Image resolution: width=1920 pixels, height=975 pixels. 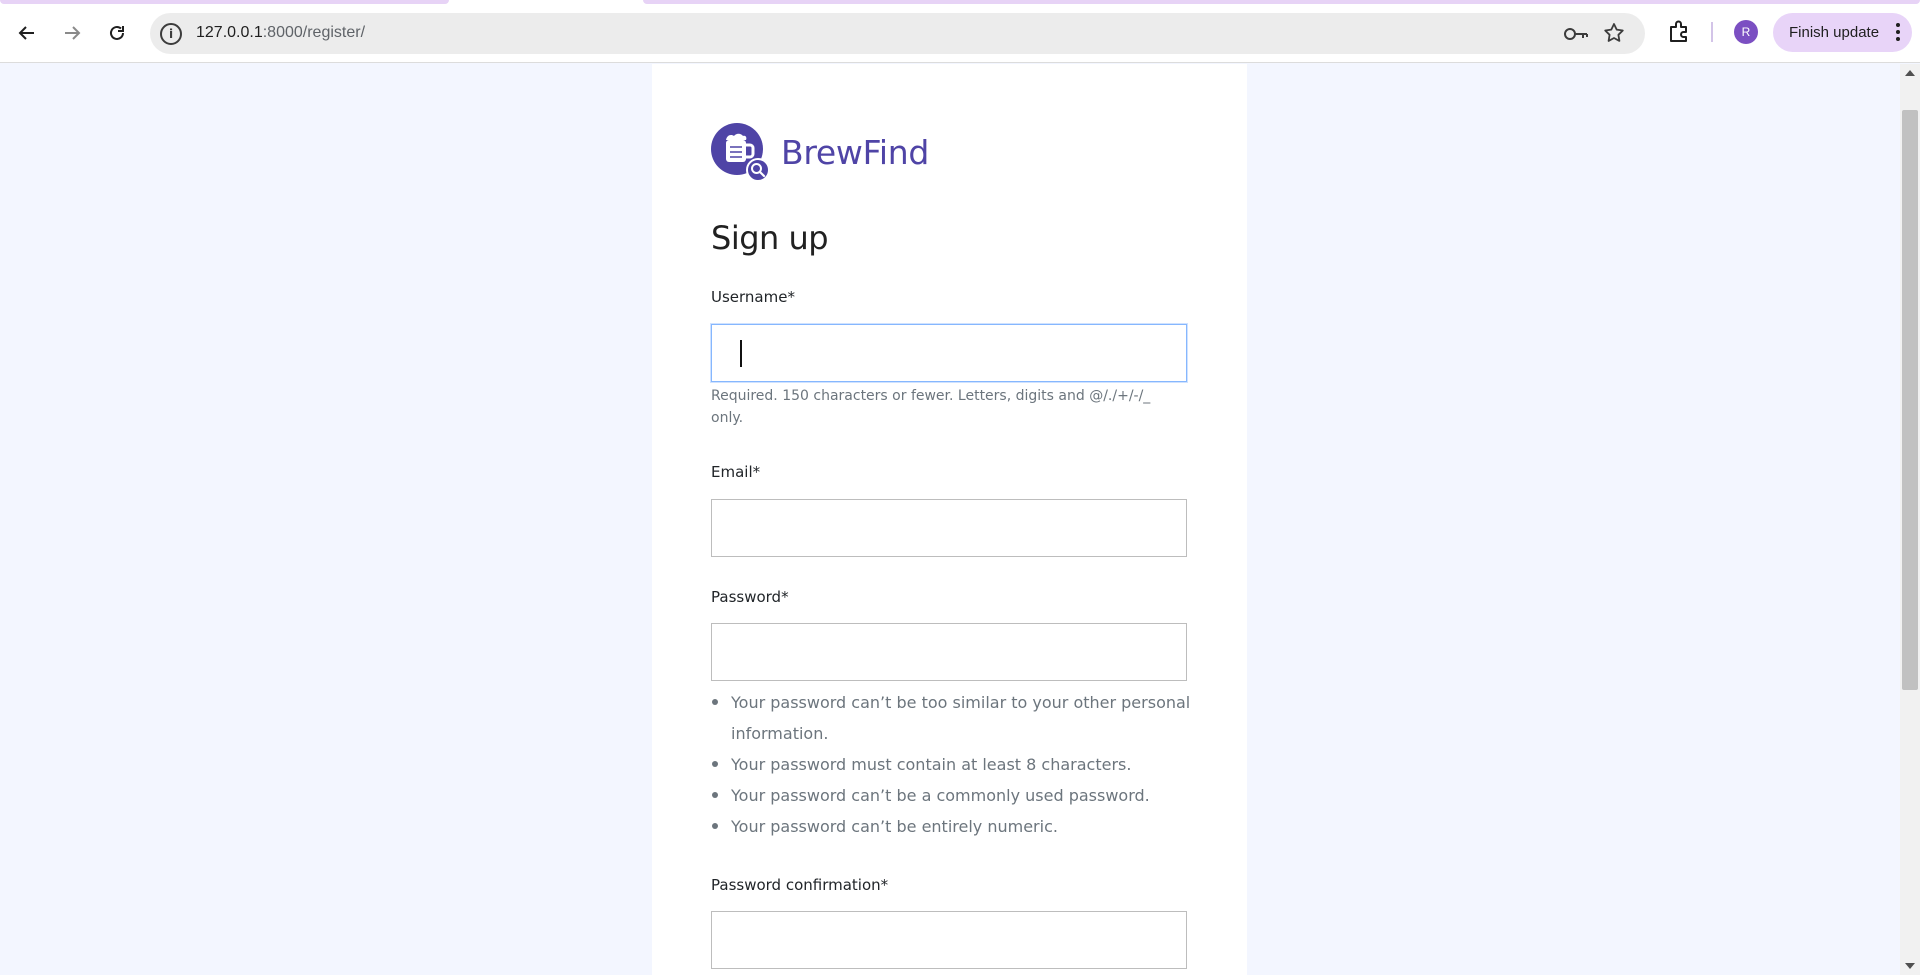 I want to click on key-icon, so click(x=1576, y=34).